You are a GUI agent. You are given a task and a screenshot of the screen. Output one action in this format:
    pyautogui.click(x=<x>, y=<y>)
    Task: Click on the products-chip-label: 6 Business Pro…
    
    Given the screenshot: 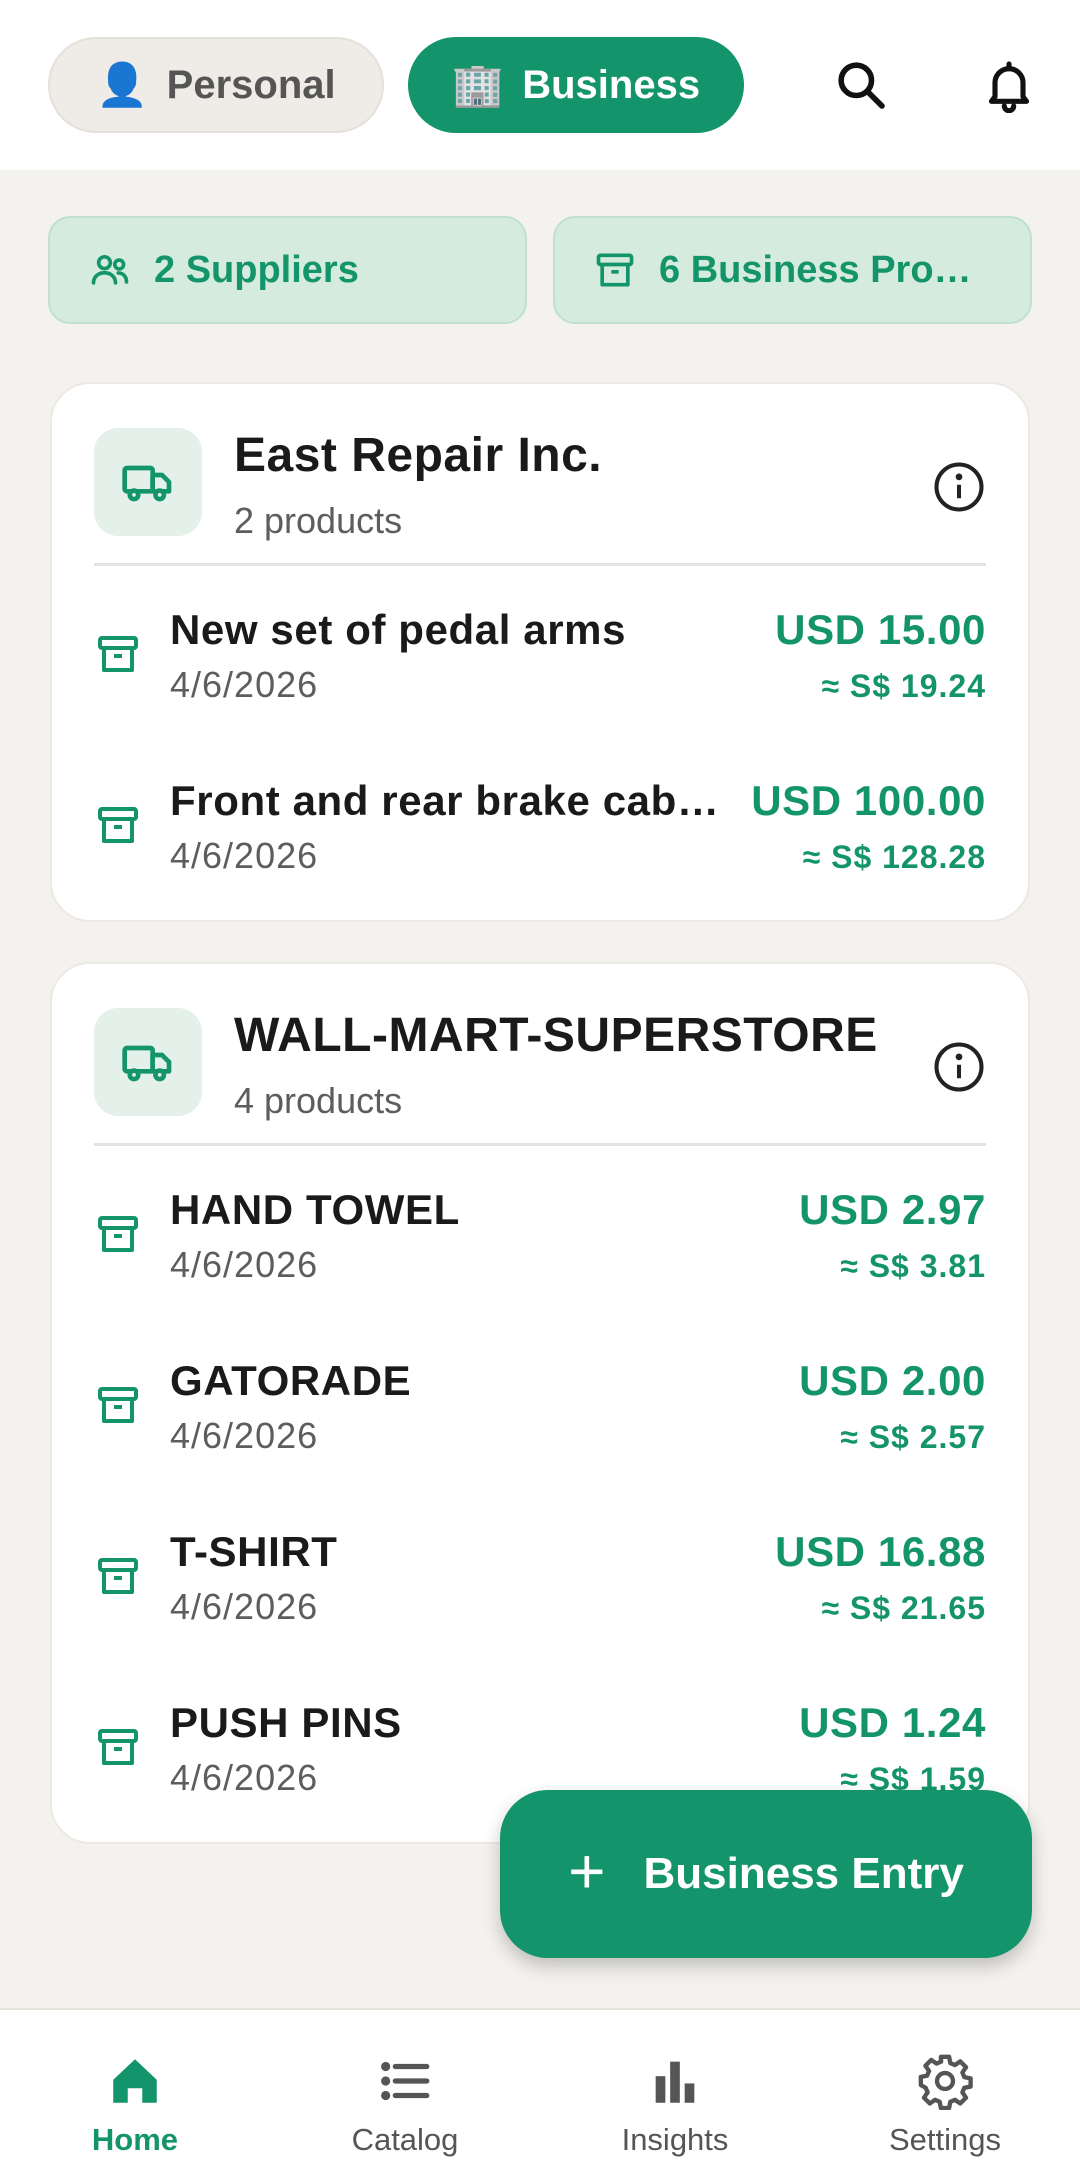 What is the action you would take?
    pyautogui.click(x=815, y=269)
    